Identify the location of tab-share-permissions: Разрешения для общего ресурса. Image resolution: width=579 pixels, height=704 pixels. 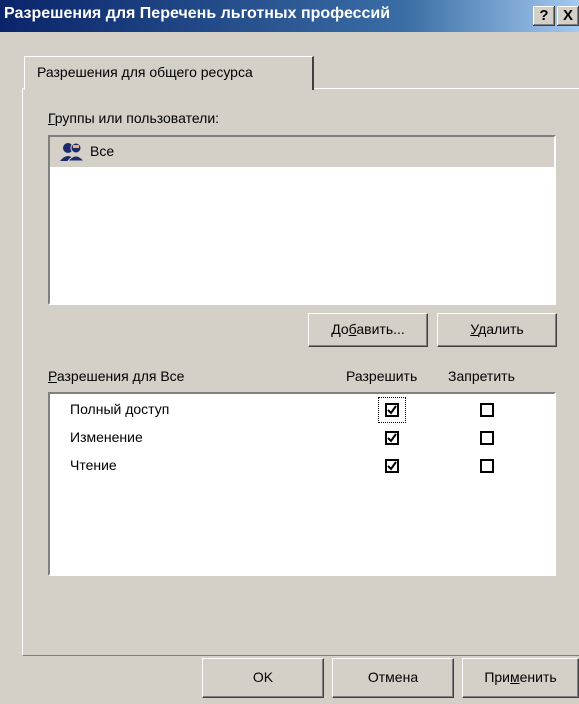
(169, 73).